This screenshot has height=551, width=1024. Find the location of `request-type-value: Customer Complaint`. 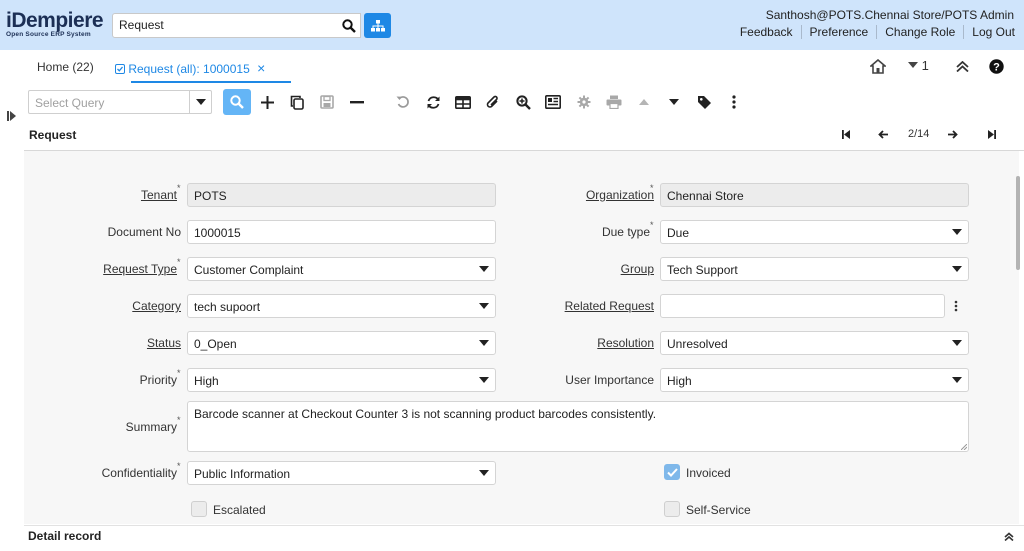

request-type-value: Customer Complaint is located at coordinates (249, 270).